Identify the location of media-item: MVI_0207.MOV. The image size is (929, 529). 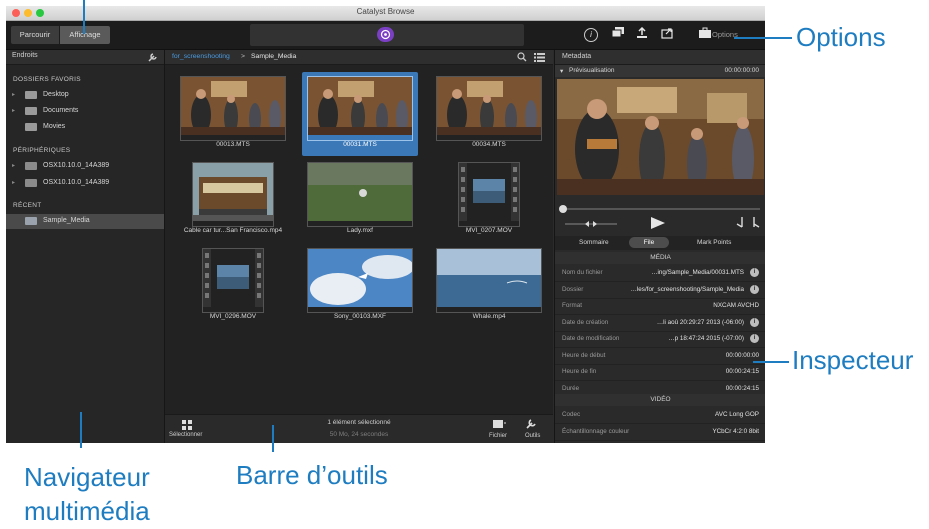
(489, 200).